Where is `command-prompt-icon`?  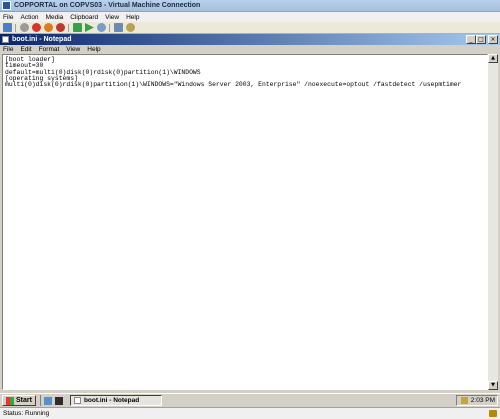 command-prompt-icon is located at coordinates (58, 400).